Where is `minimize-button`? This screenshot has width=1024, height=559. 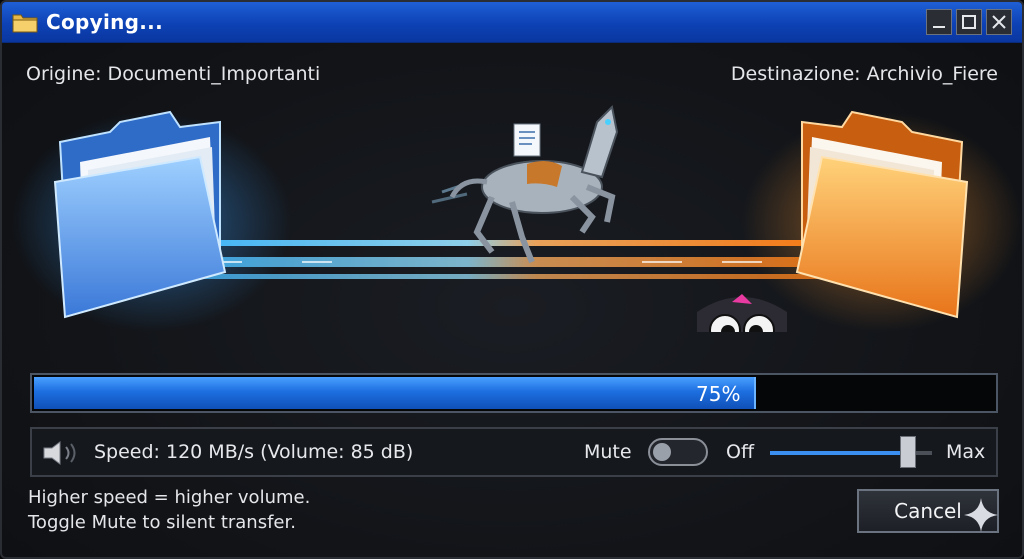 minimize-button is located at coordinates (939, 22).